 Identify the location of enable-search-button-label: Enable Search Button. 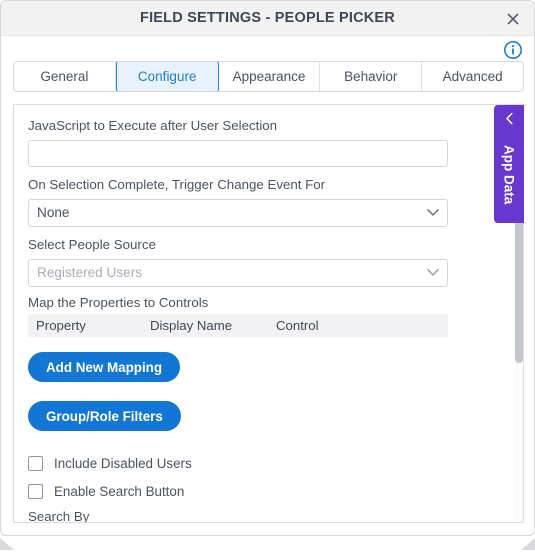
(119, 491).